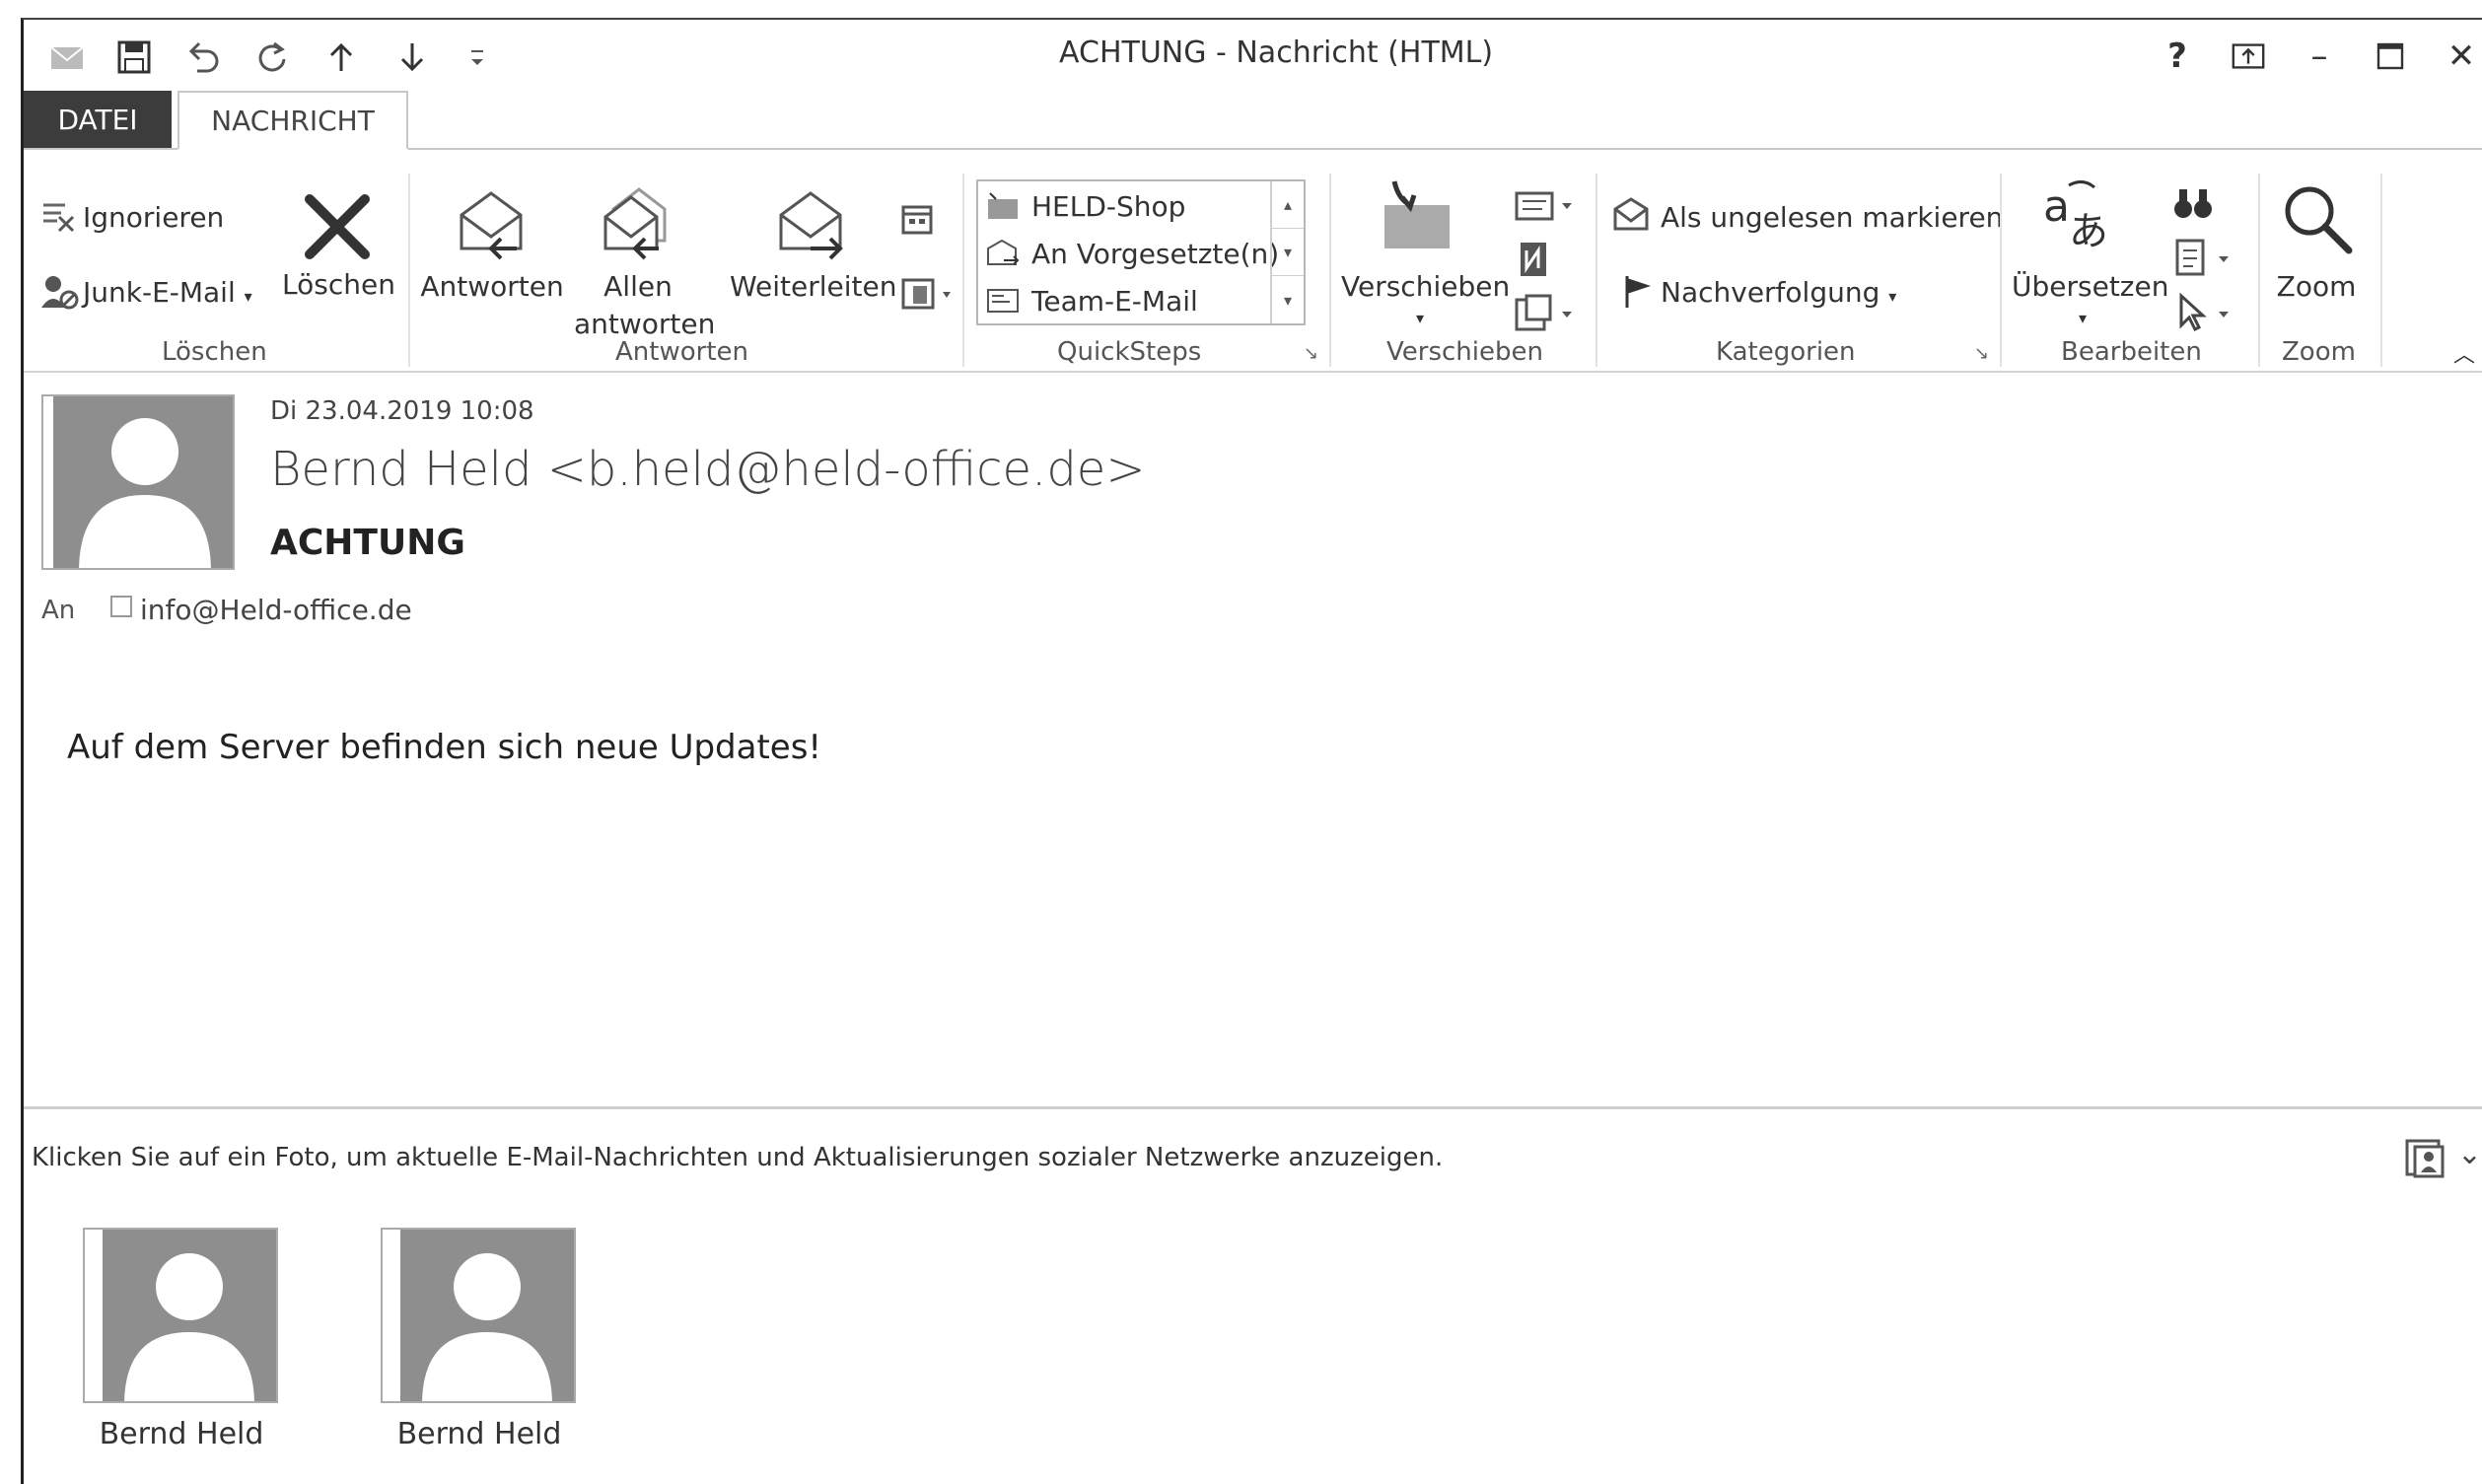  I want to click on quicksteps-scrollbar: ▴ ▾ ▾, so click(1287, 252).